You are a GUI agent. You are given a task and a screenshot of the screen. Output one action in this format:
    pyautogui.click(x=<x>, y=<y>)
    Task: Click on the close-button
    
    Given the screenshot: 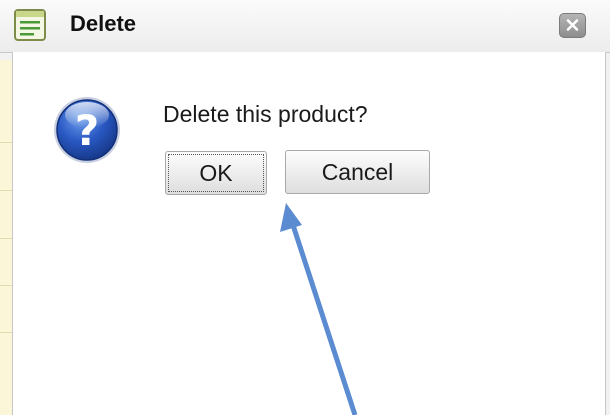 What is the action you would take?
    pyautogui.click(x=572, y=25)
    